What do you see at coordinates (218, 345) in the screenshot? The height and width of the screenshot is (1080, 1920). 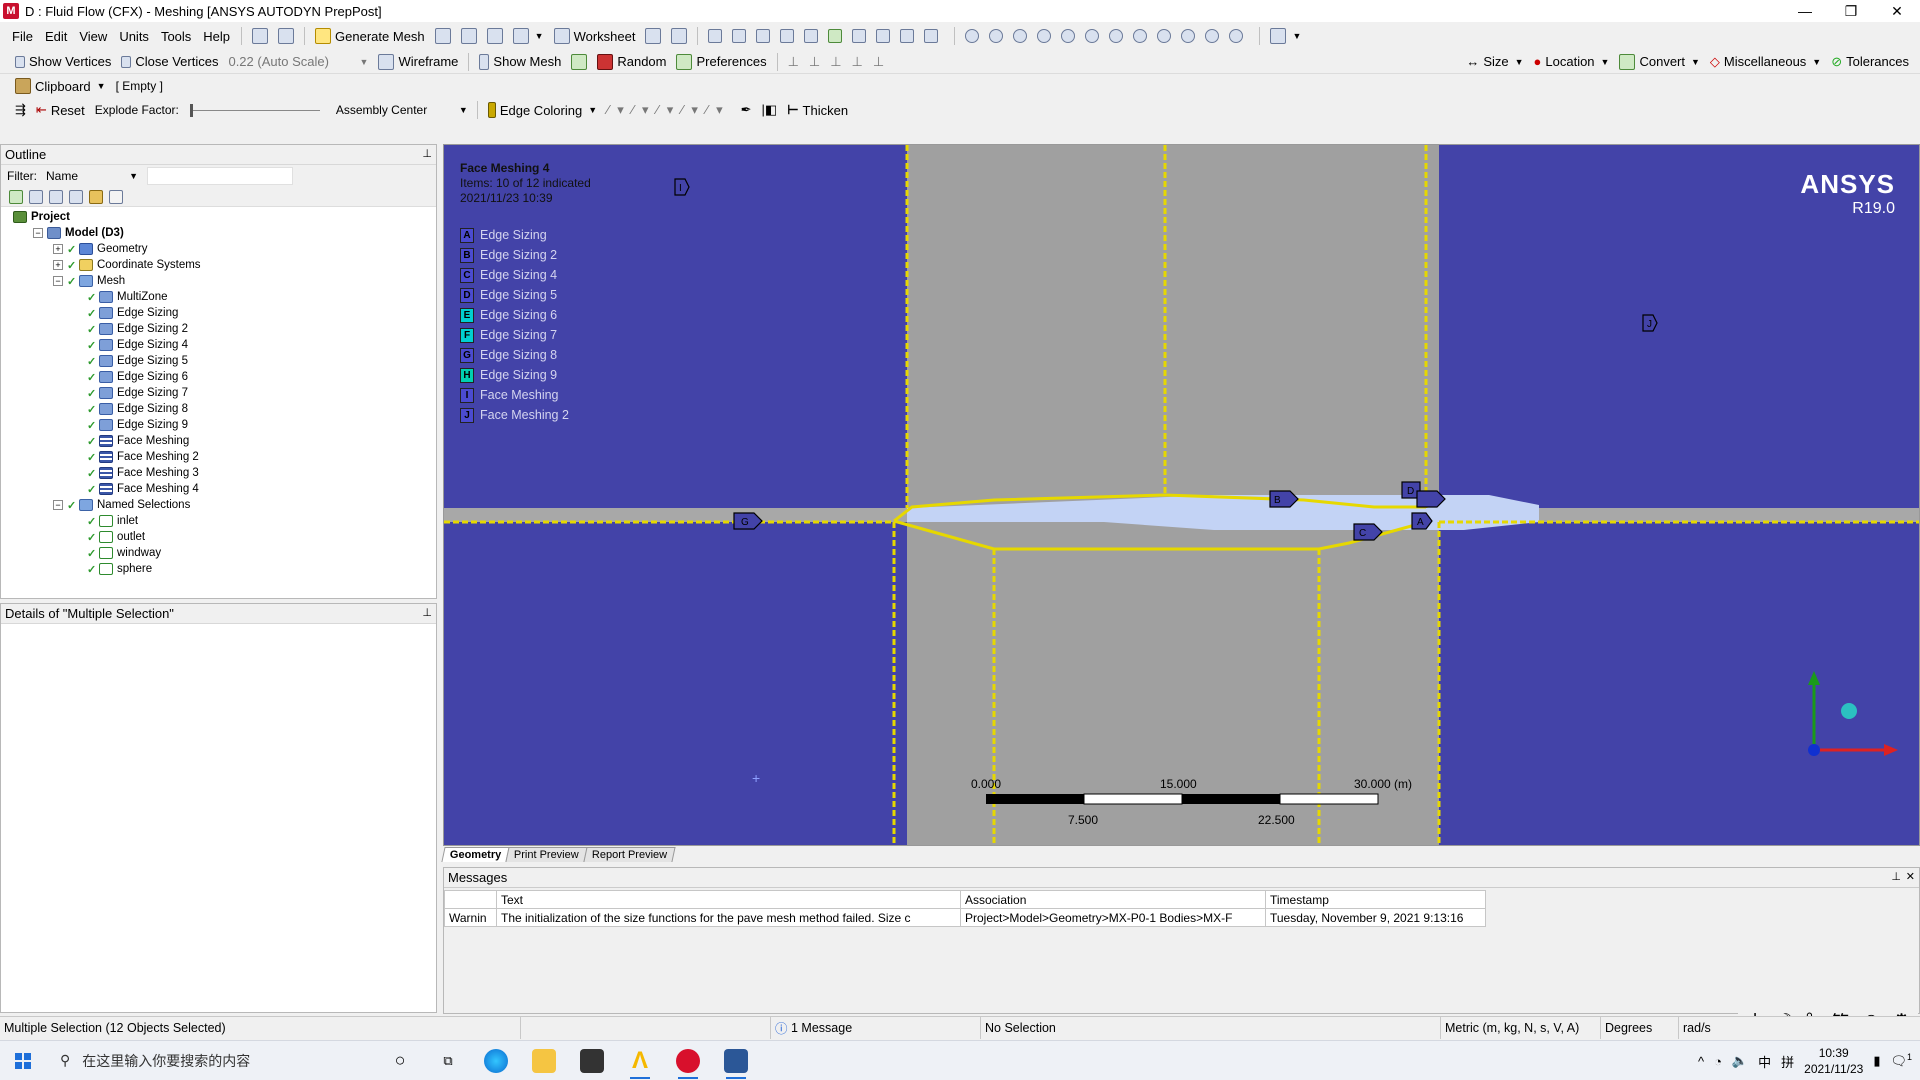 I see `tree-item: ✓ Edge Sizing 4` at bounding box center [218, 345].